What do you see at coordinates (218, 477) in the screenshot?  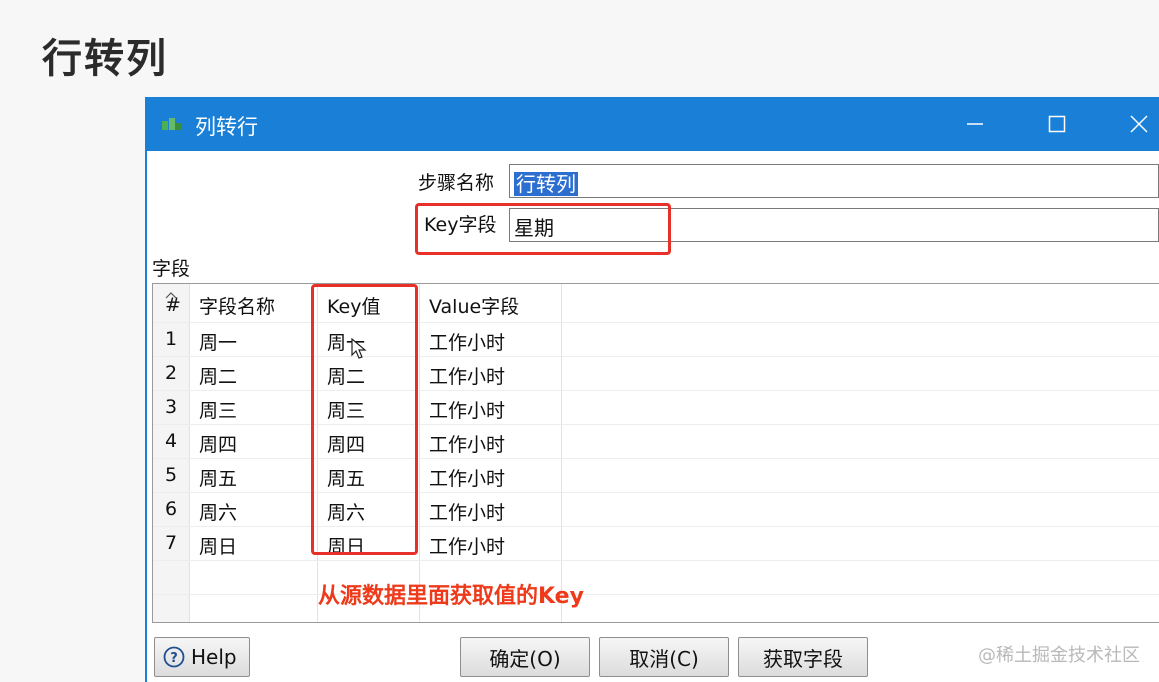 I see `field-name-cell: 周五` at bounding box center [218, 477].